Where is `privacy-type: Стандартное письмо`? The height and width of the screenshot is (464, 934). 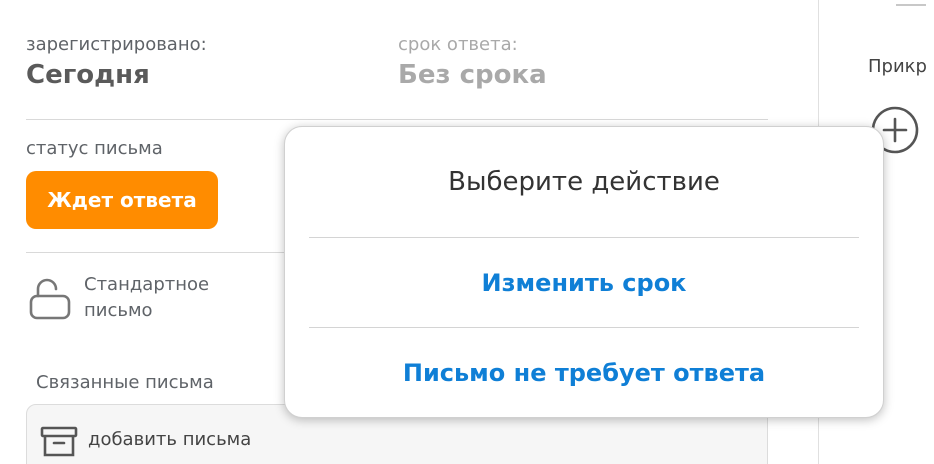 privacy-type: Стандартное письмо is located at coordinates (146, 298).